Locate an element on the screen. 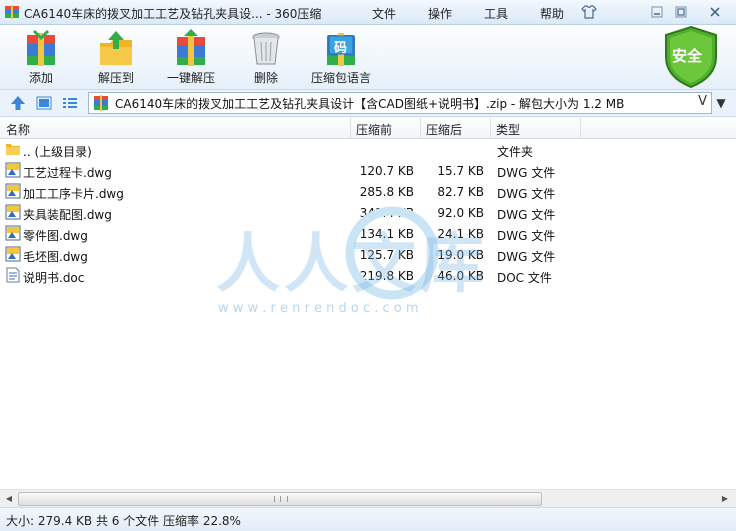  column-name: 名称 is located at coordinates (18, 129).